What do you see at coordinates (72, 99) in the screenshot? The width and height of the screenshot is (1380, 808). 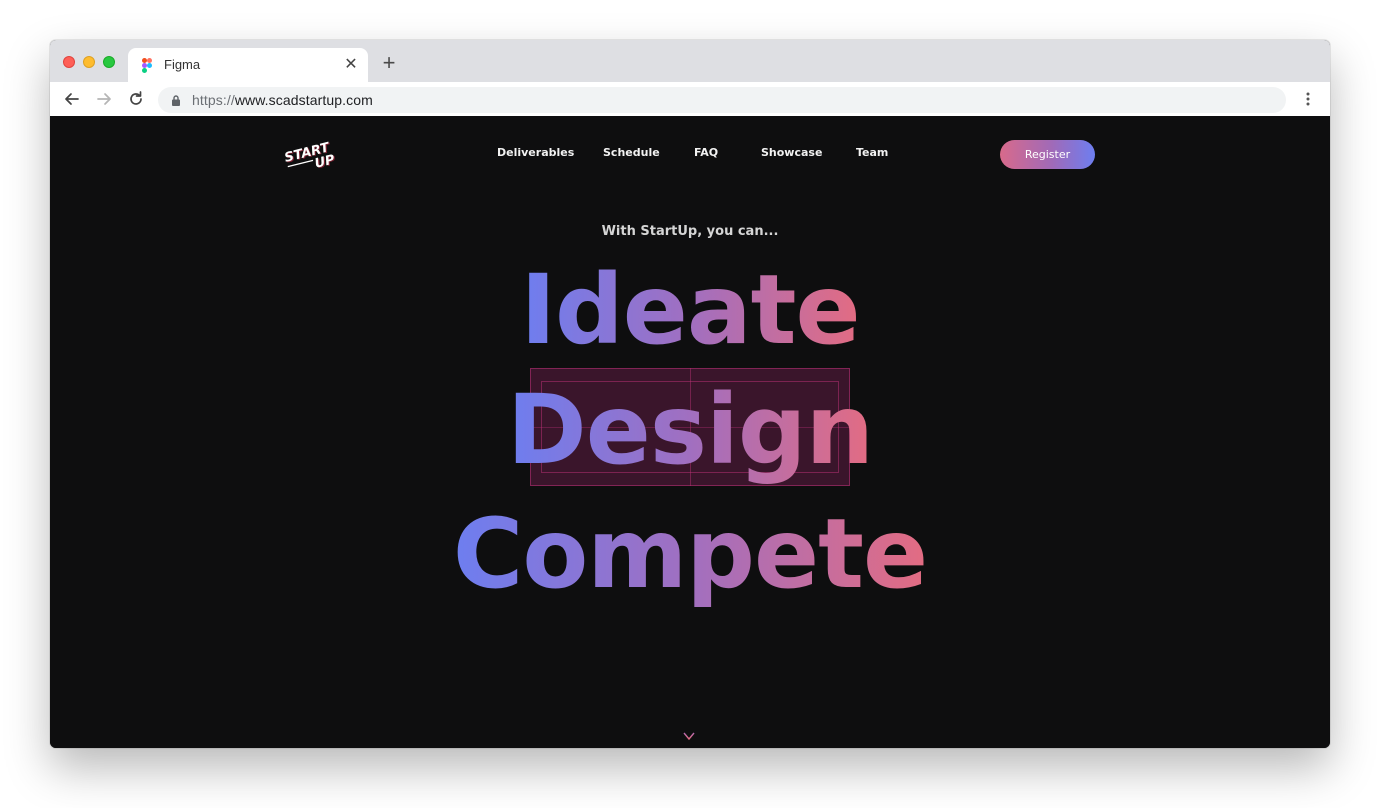 I see `back-icon` at bounding box center [72, 99].